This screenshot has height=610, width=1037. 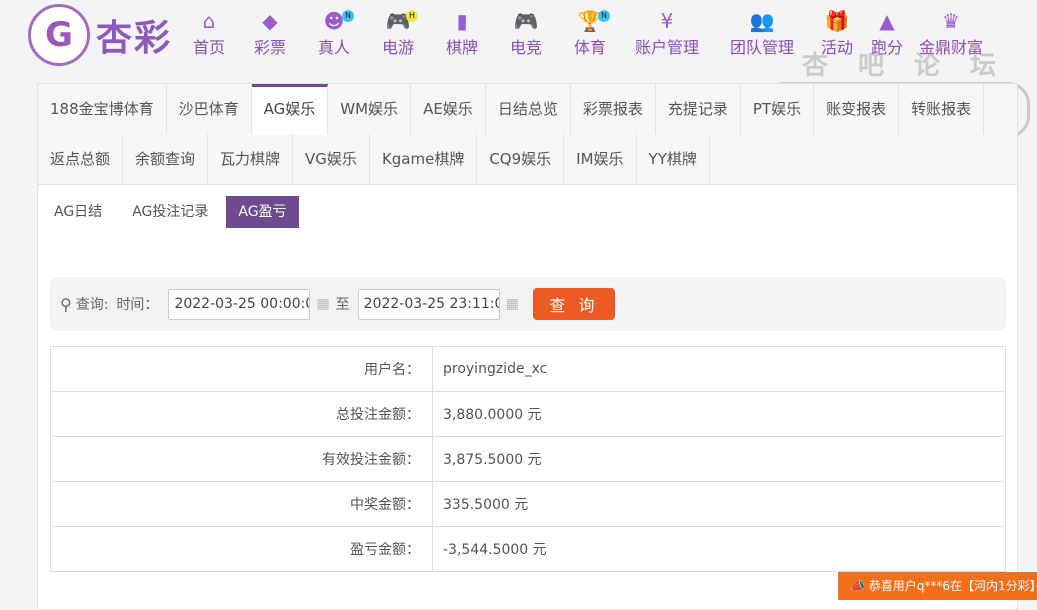 I want to click on nav-item-9: 🎁 活动, so click(x=837, y=33).